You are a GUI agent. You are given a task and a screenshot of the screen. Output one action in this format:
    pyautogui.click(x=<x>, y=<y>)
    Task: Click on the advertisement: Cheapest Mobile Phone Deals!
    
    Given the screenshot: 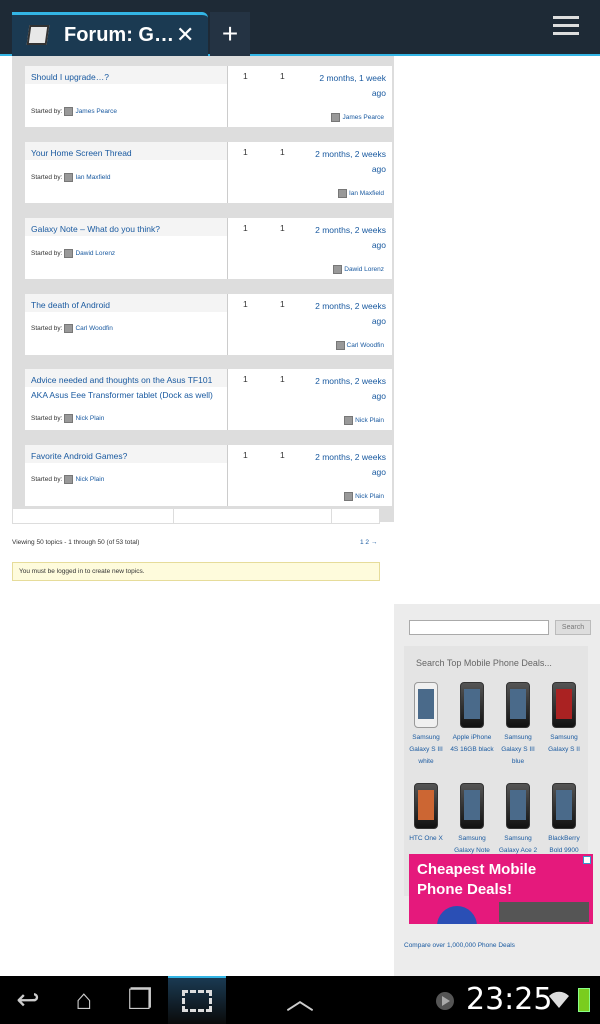 What is the action you would take?
    pyautogui.click(x=501, y=889)
    